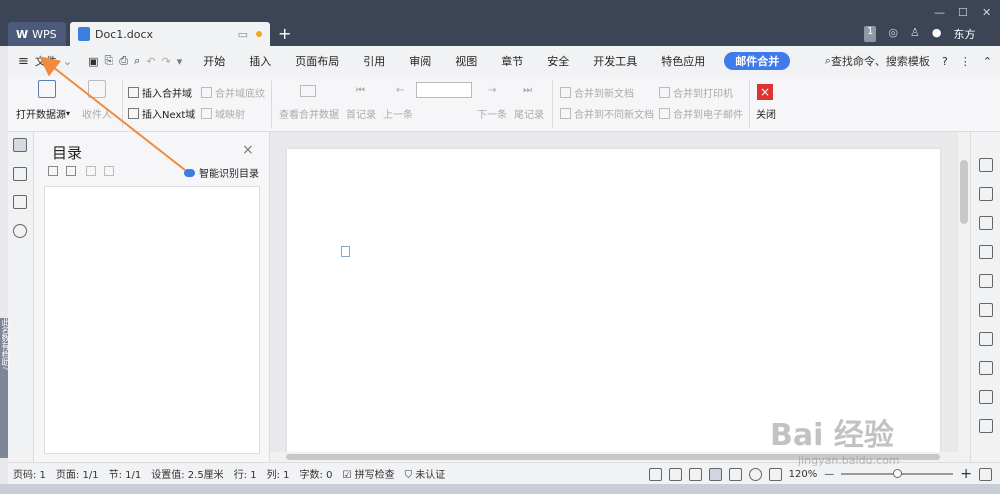 This screenshot has width=1000, height=494. I want to click on remove-level-icon, so click(109, 171).